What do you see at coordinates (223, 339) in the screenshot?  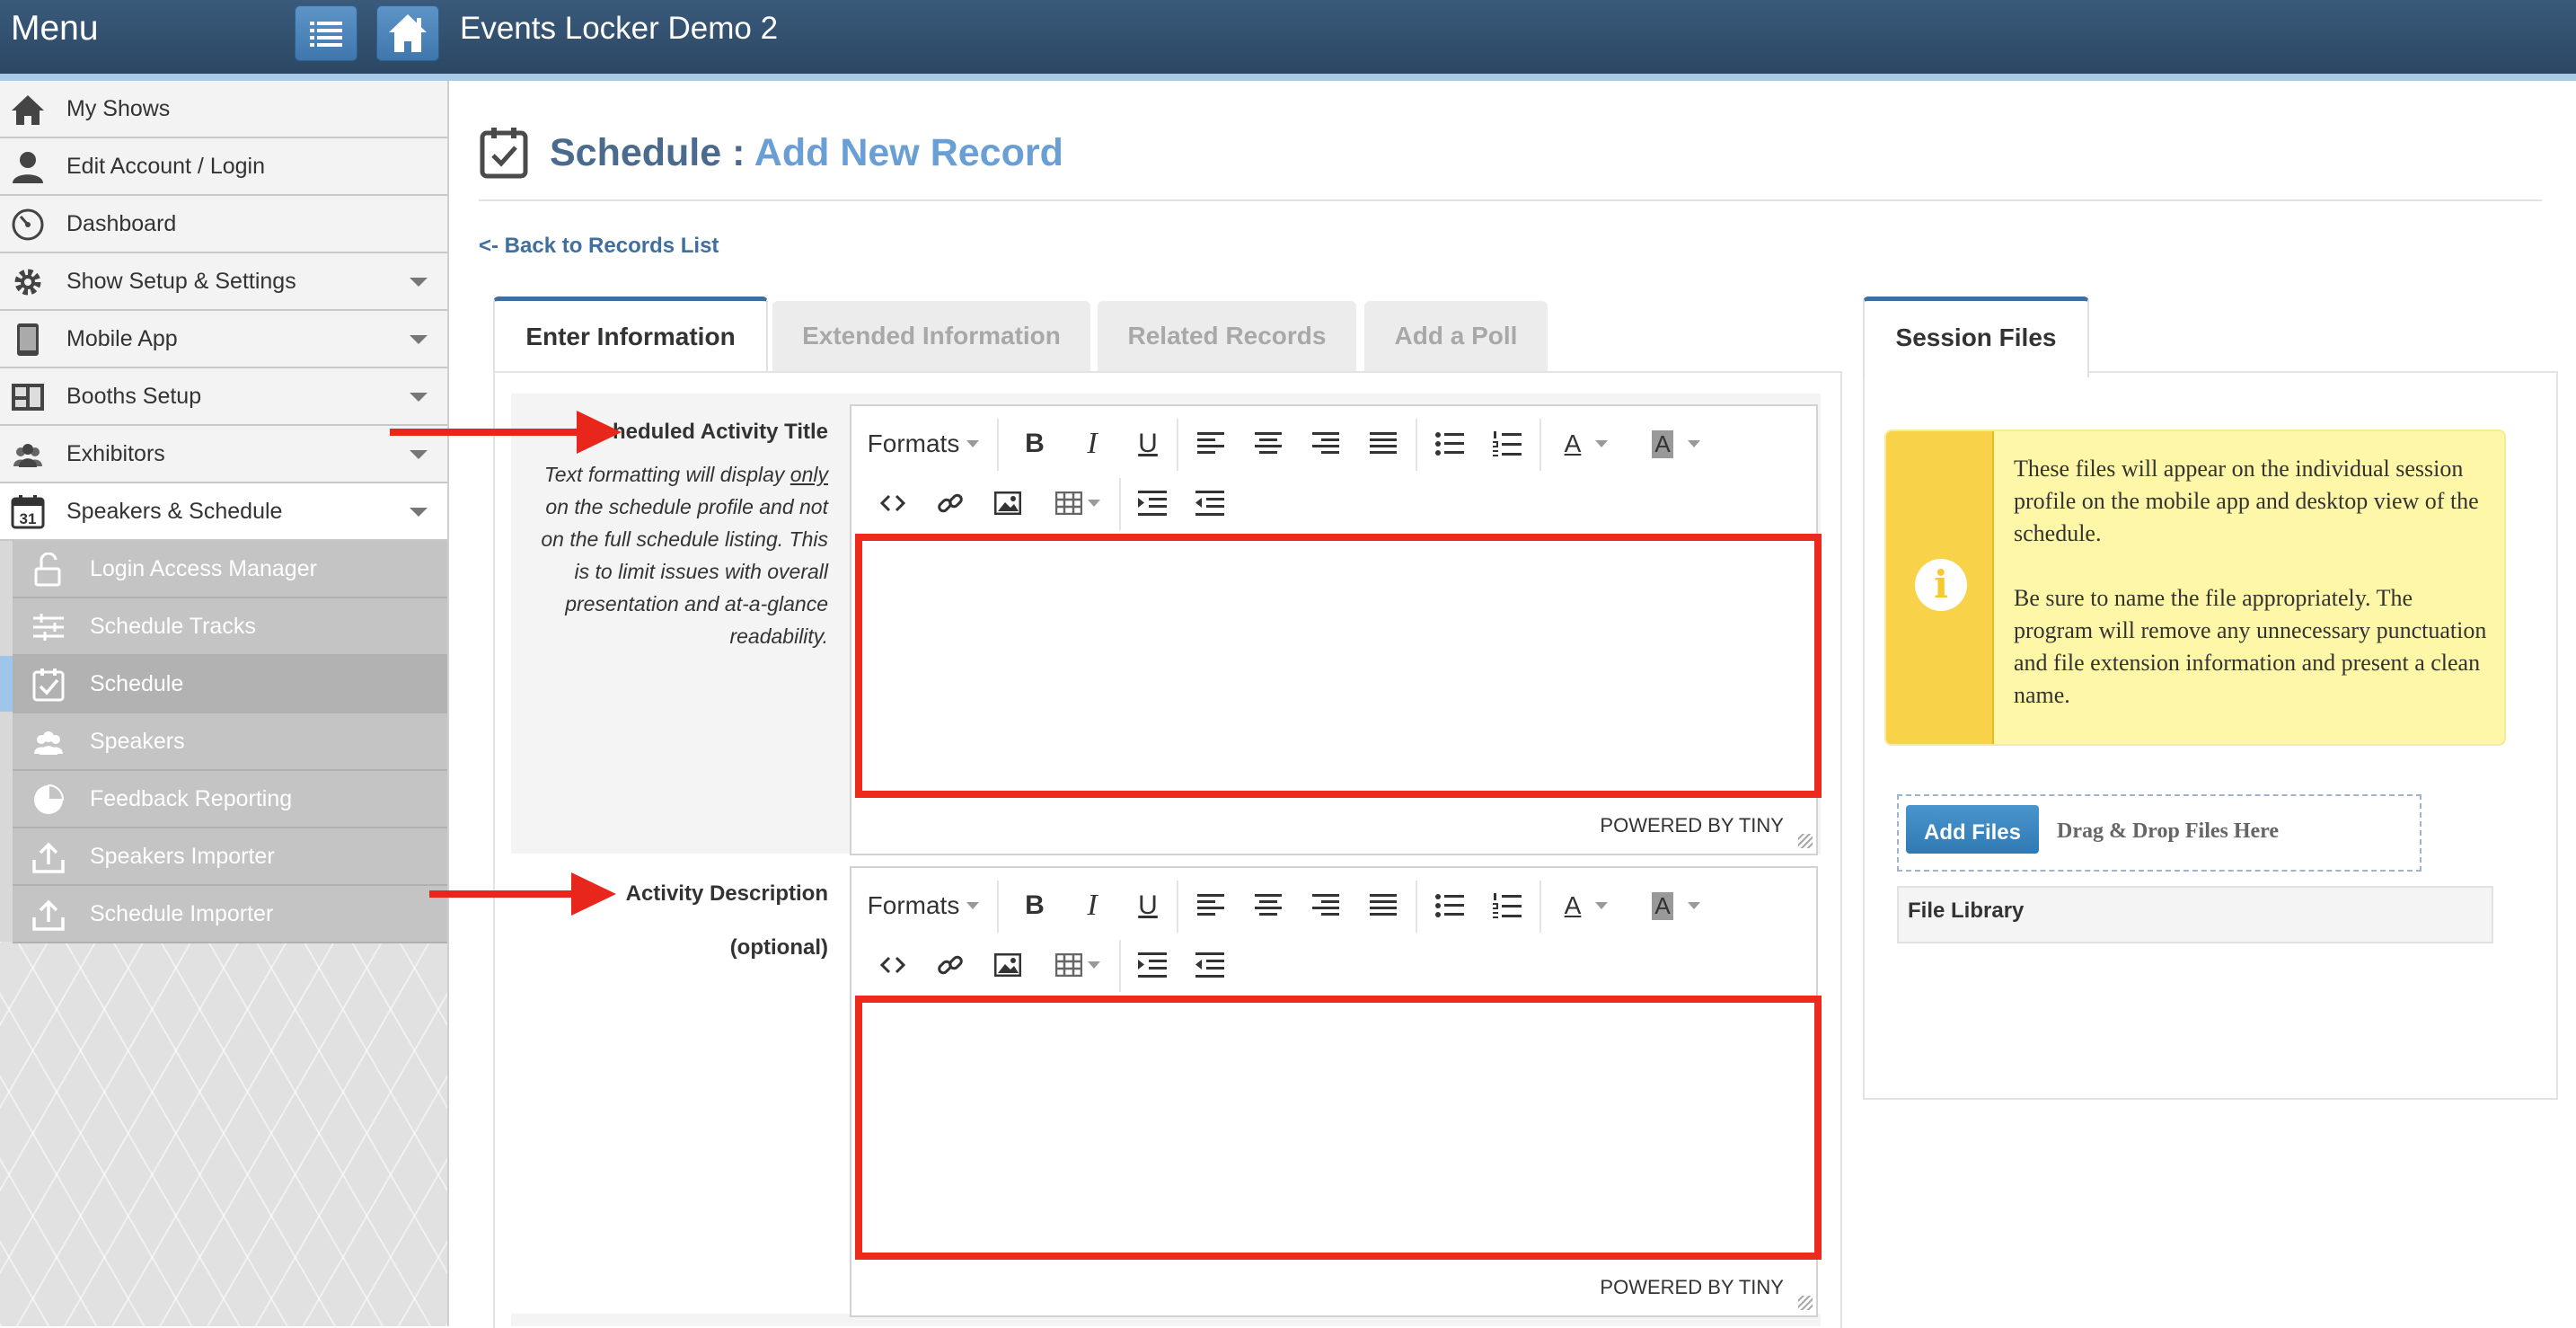 I see `sidebar-item-mobile-app: Mobile App` at bounding box center [223, 339].